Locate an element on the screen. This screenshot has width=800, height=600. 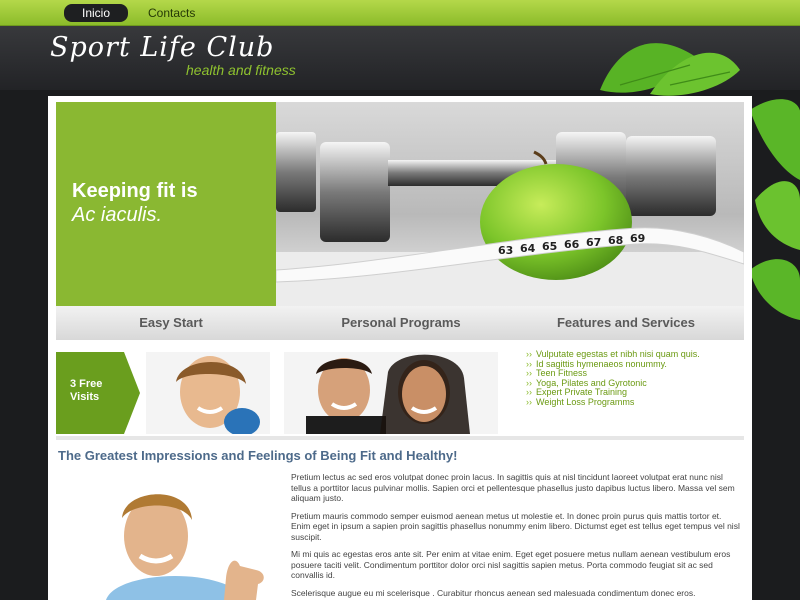
site-logo: Sport Life Club is located at coordinates (162, 47).